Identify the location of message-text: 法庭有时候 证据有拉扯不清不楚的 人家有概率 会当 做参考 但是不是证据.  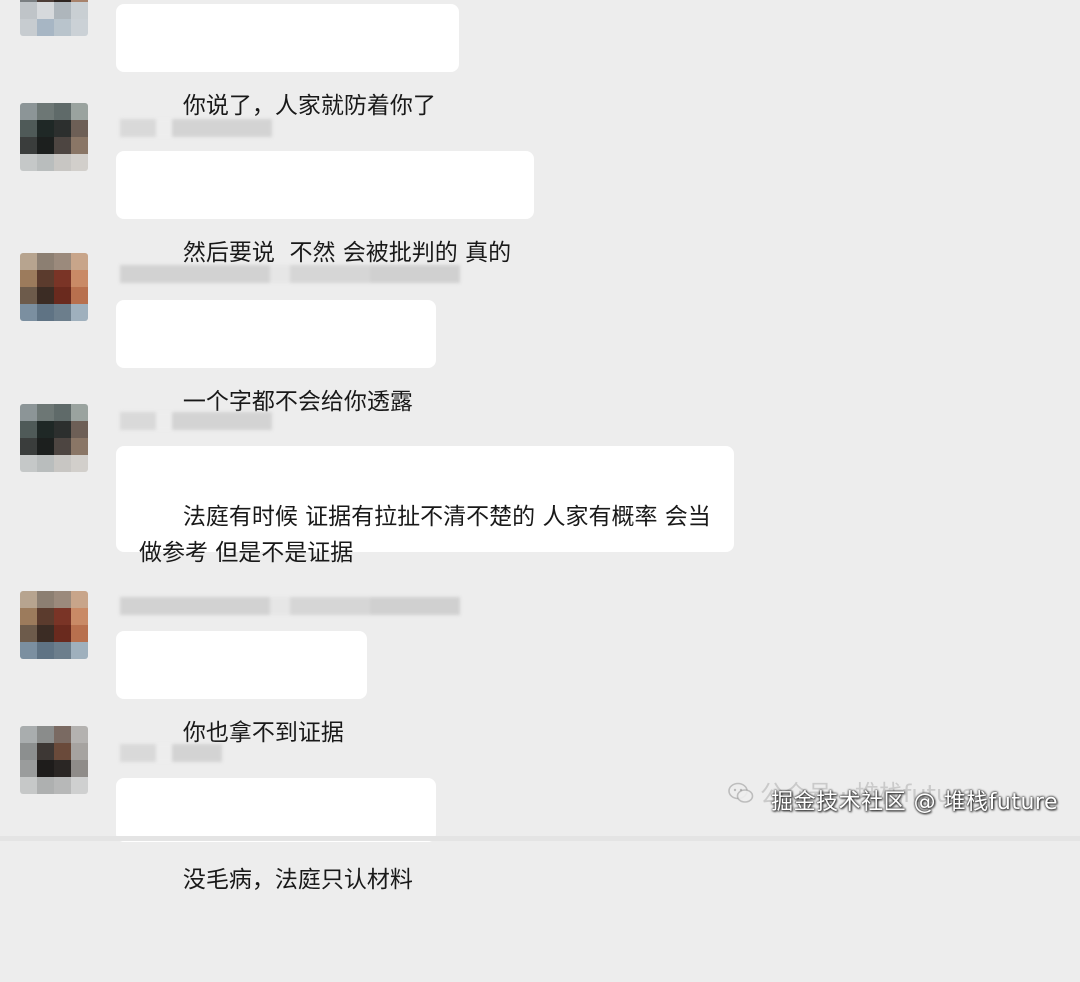
(425, 535).